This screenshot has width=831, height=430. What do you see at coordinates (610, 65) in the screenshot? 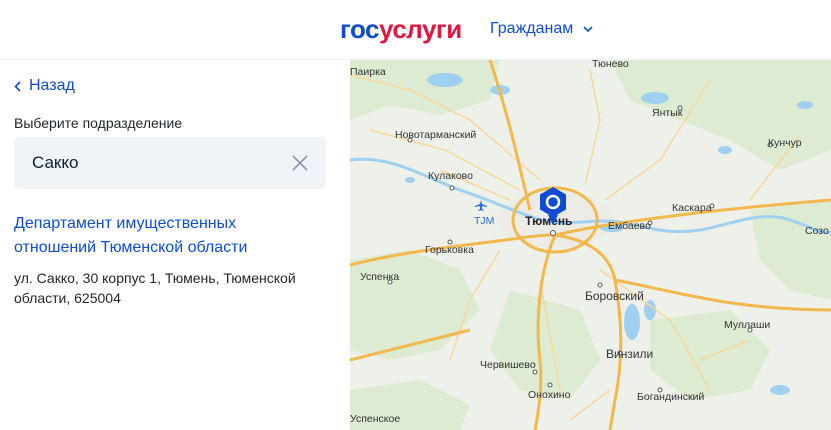
I see `map-label-tyunevo: Тюнево` at bounding box center [610, 65].